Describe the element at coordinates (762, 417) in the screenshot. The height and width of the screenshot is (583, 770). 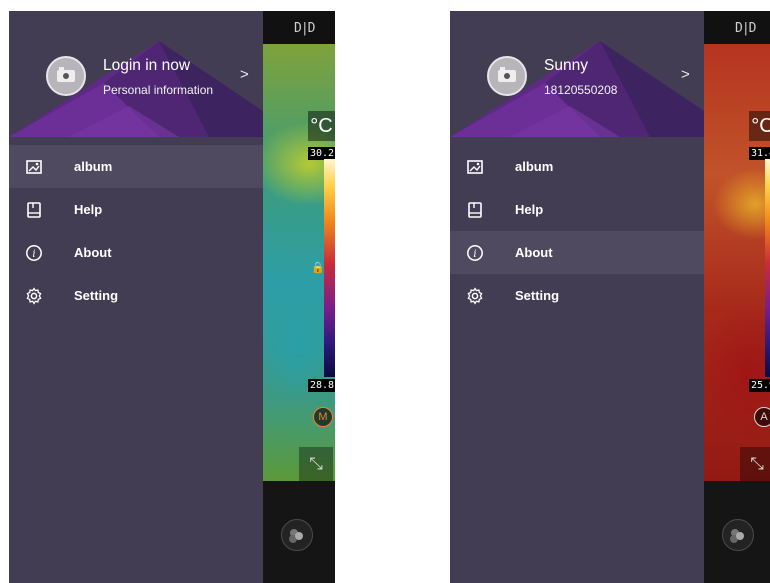
I see `mode-button: A` at that location.